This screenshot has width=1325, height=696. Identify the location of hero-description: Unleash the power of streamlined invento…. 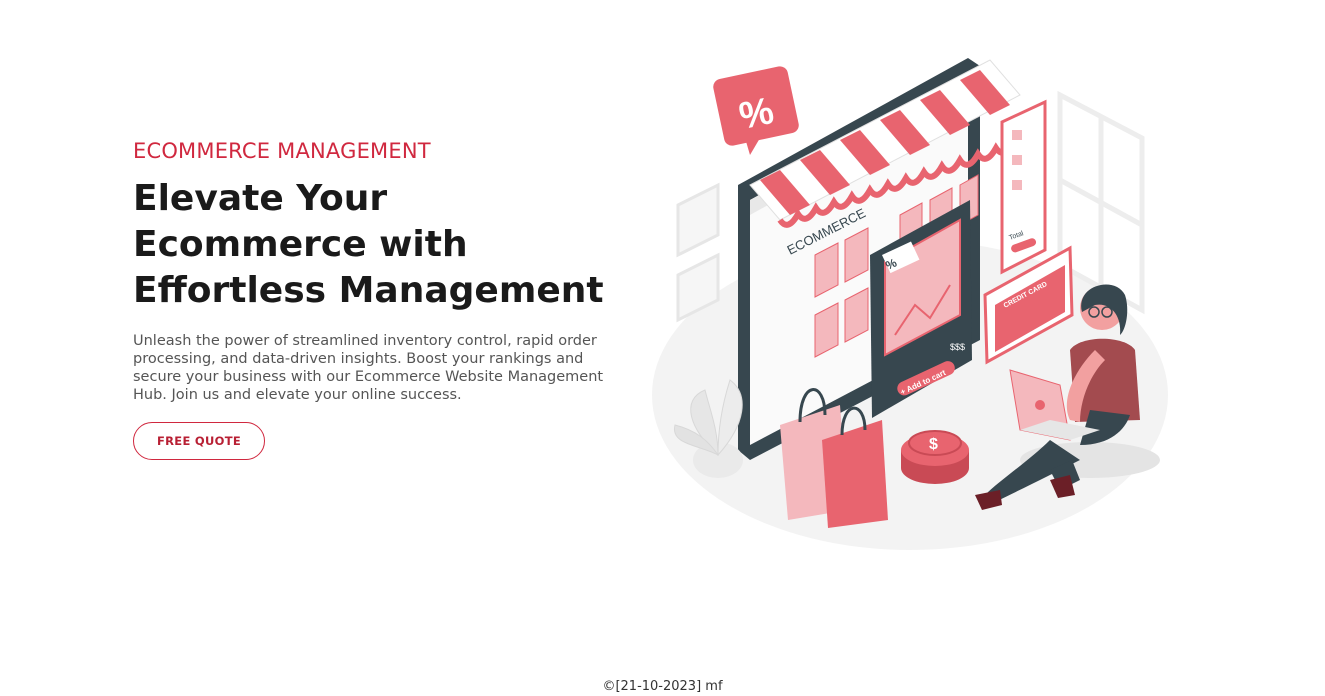
(368, 368).